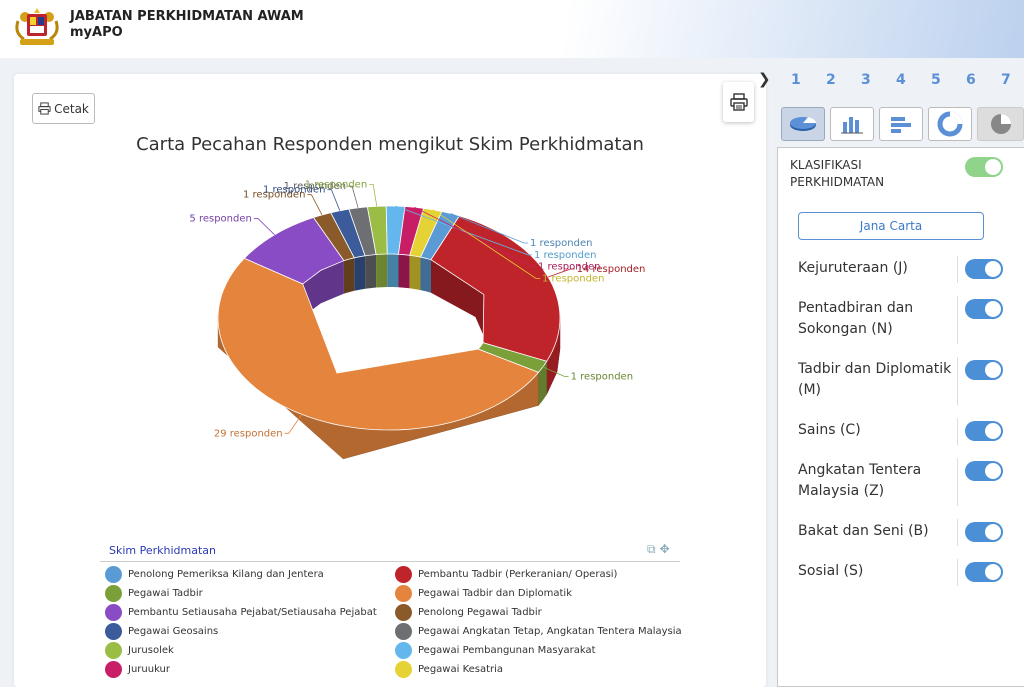 This screenshot has height=687, width=1024. I want to click on page-link-1: 1, so click(796, 80).